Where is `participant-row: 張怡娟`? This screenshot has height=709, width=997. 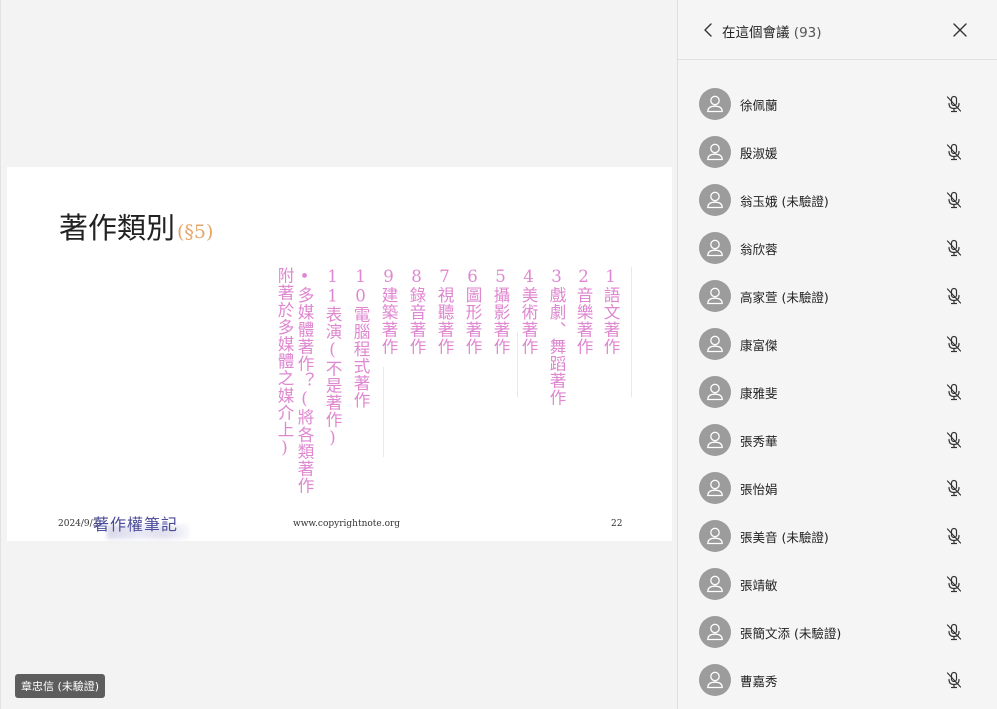
participant-row: 張怡娟 is located at coordinates (837, 488).